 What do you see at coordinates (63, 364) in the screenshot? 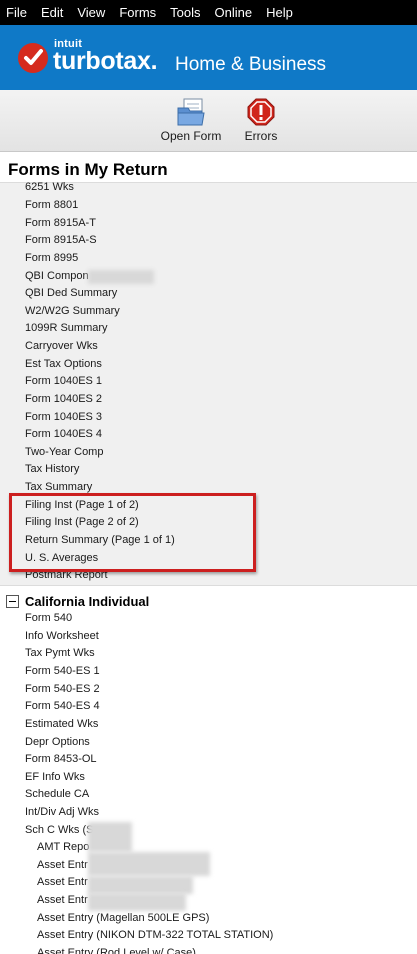
I see `form-list-item: Est Tax Options` at bounding box center [63, 364].